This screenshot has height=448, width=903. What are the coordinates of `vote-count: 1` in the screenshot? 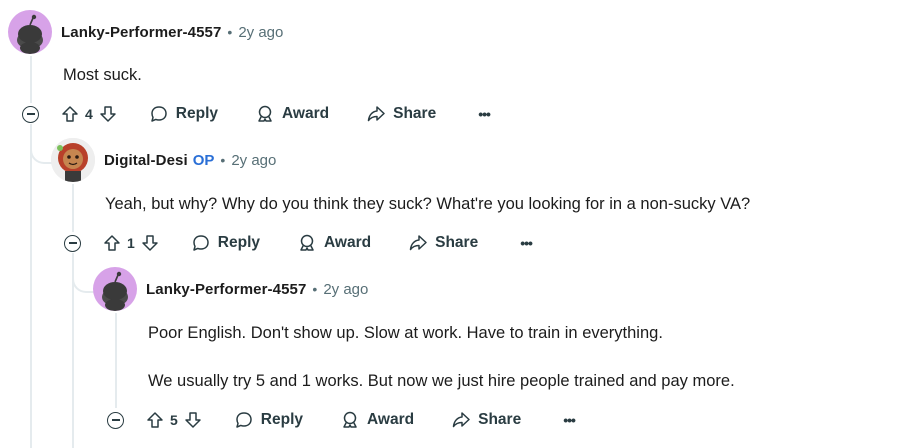 It's located at (131, 243).